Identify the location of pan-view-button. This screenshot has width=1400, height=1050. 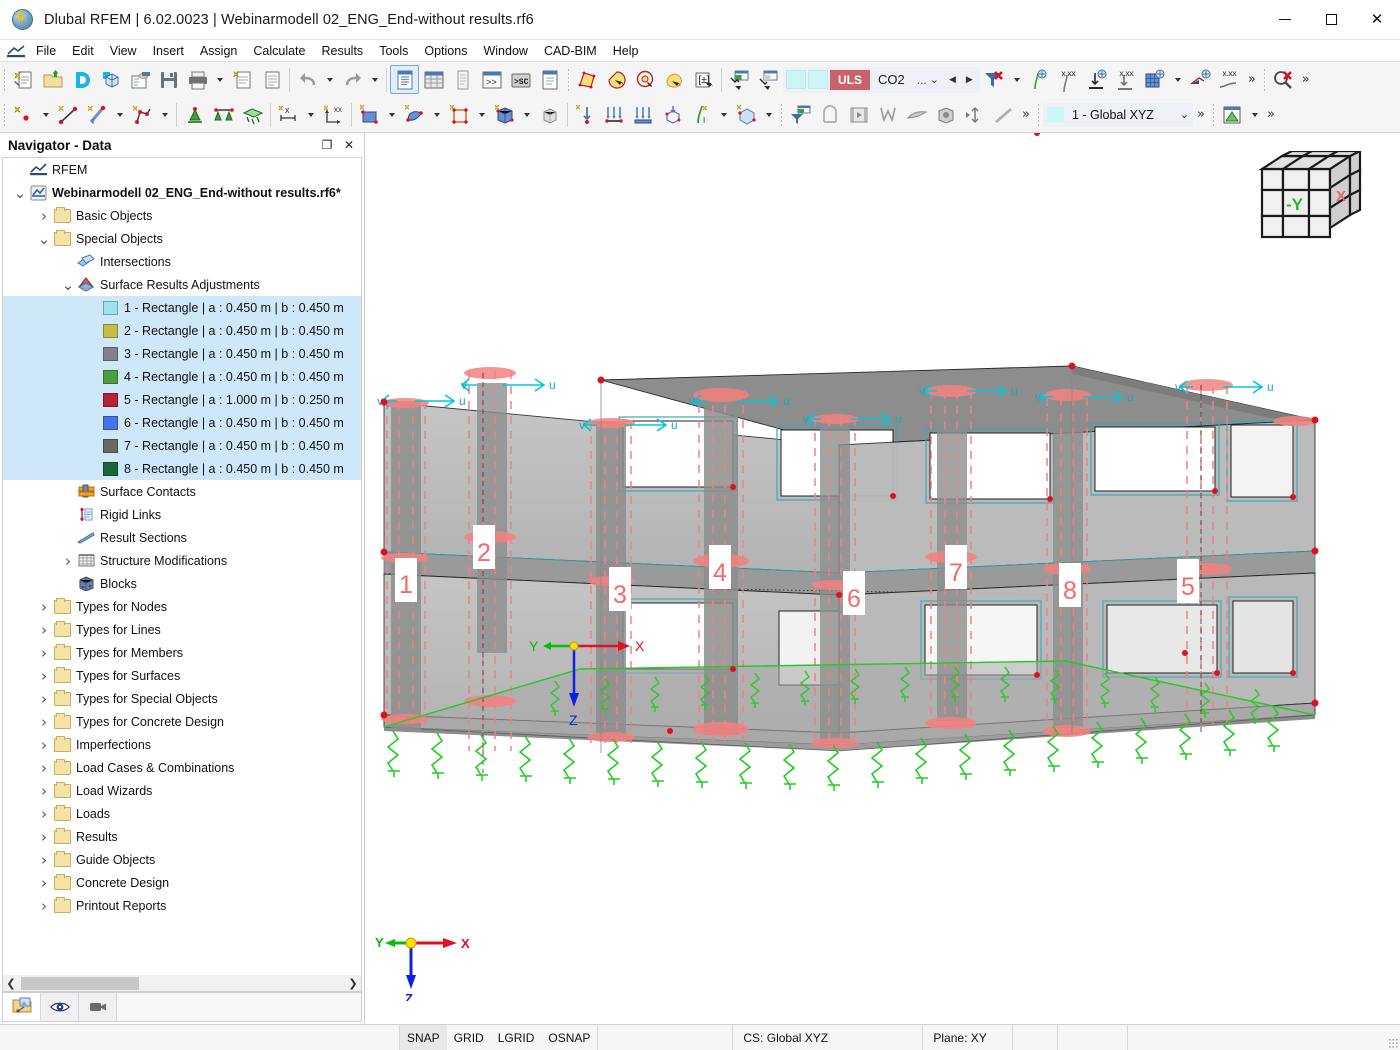
(1003, 114).